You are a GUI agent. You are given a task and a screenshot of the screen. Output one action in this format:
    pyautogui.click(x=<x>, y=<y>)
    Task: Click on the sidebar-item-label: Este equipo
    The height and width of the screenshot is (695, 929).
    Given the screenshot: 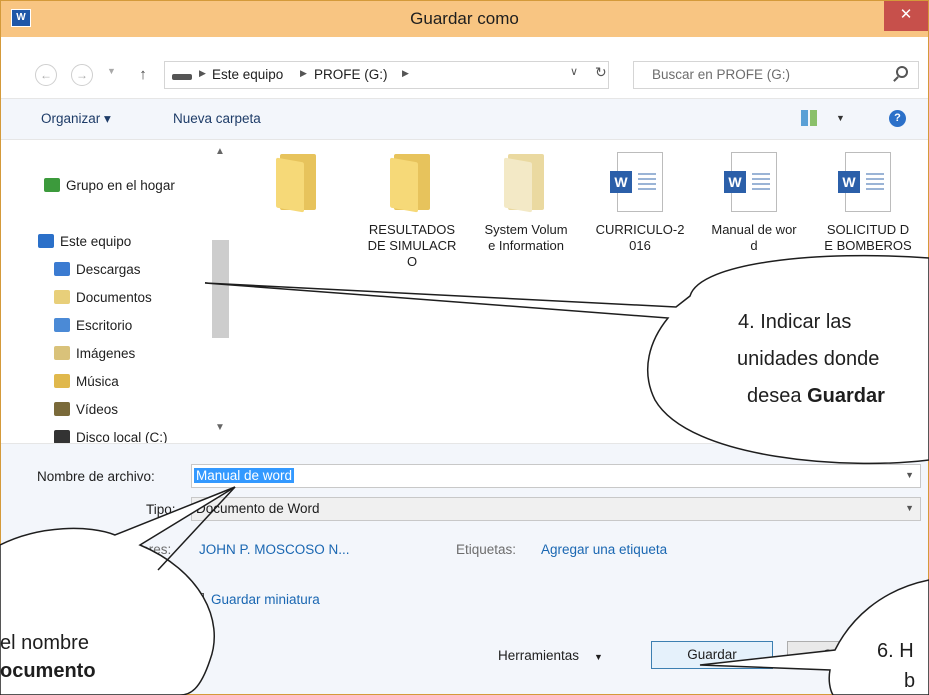 What is the action you would take?
    pyautogui.click(x=96, y=241)
    